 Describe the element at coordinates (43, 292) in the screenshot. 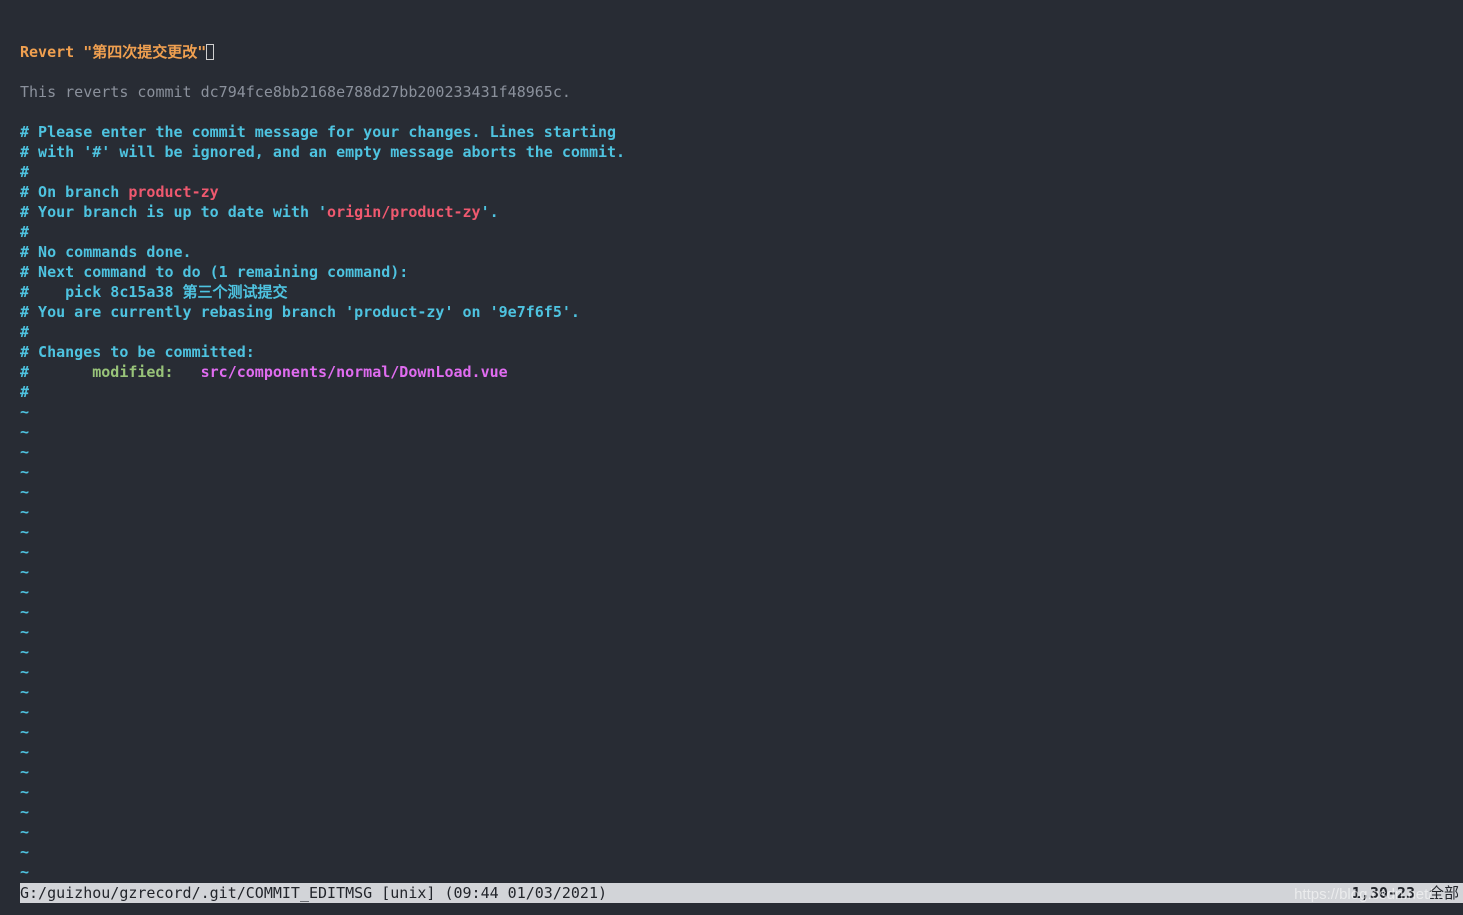

I see `pick-hash: #` at that location.